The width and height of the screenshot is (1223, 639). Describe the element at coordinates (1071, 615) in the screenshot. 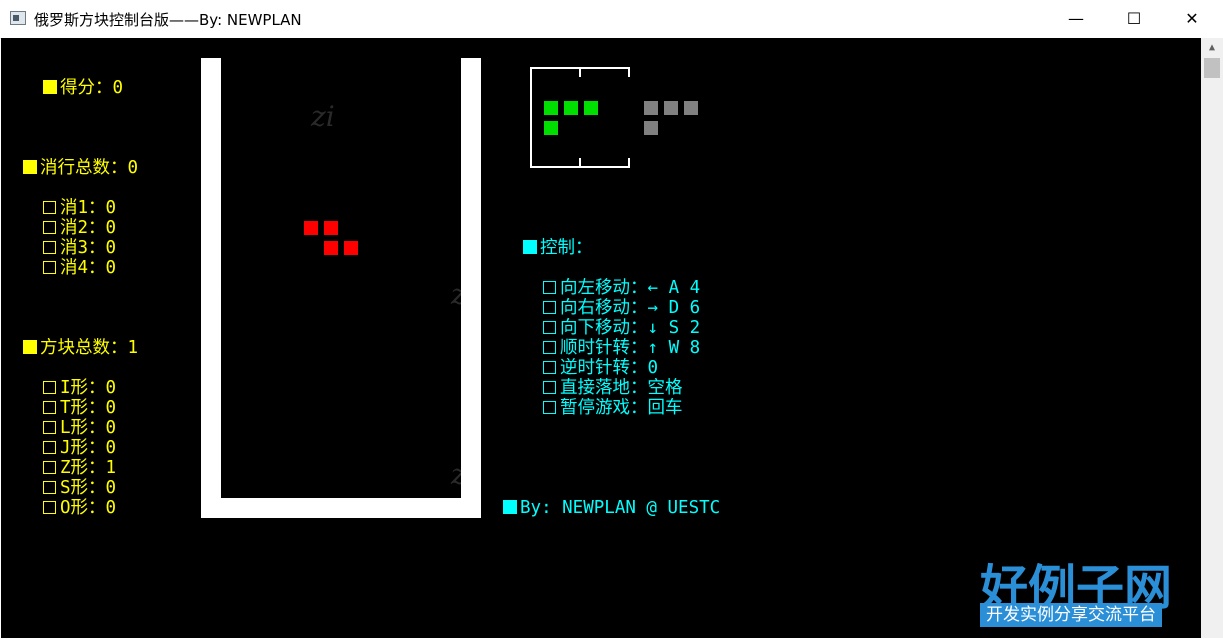

I see `site-watermark-tagline: 开发实例分享交流平台` at that location.